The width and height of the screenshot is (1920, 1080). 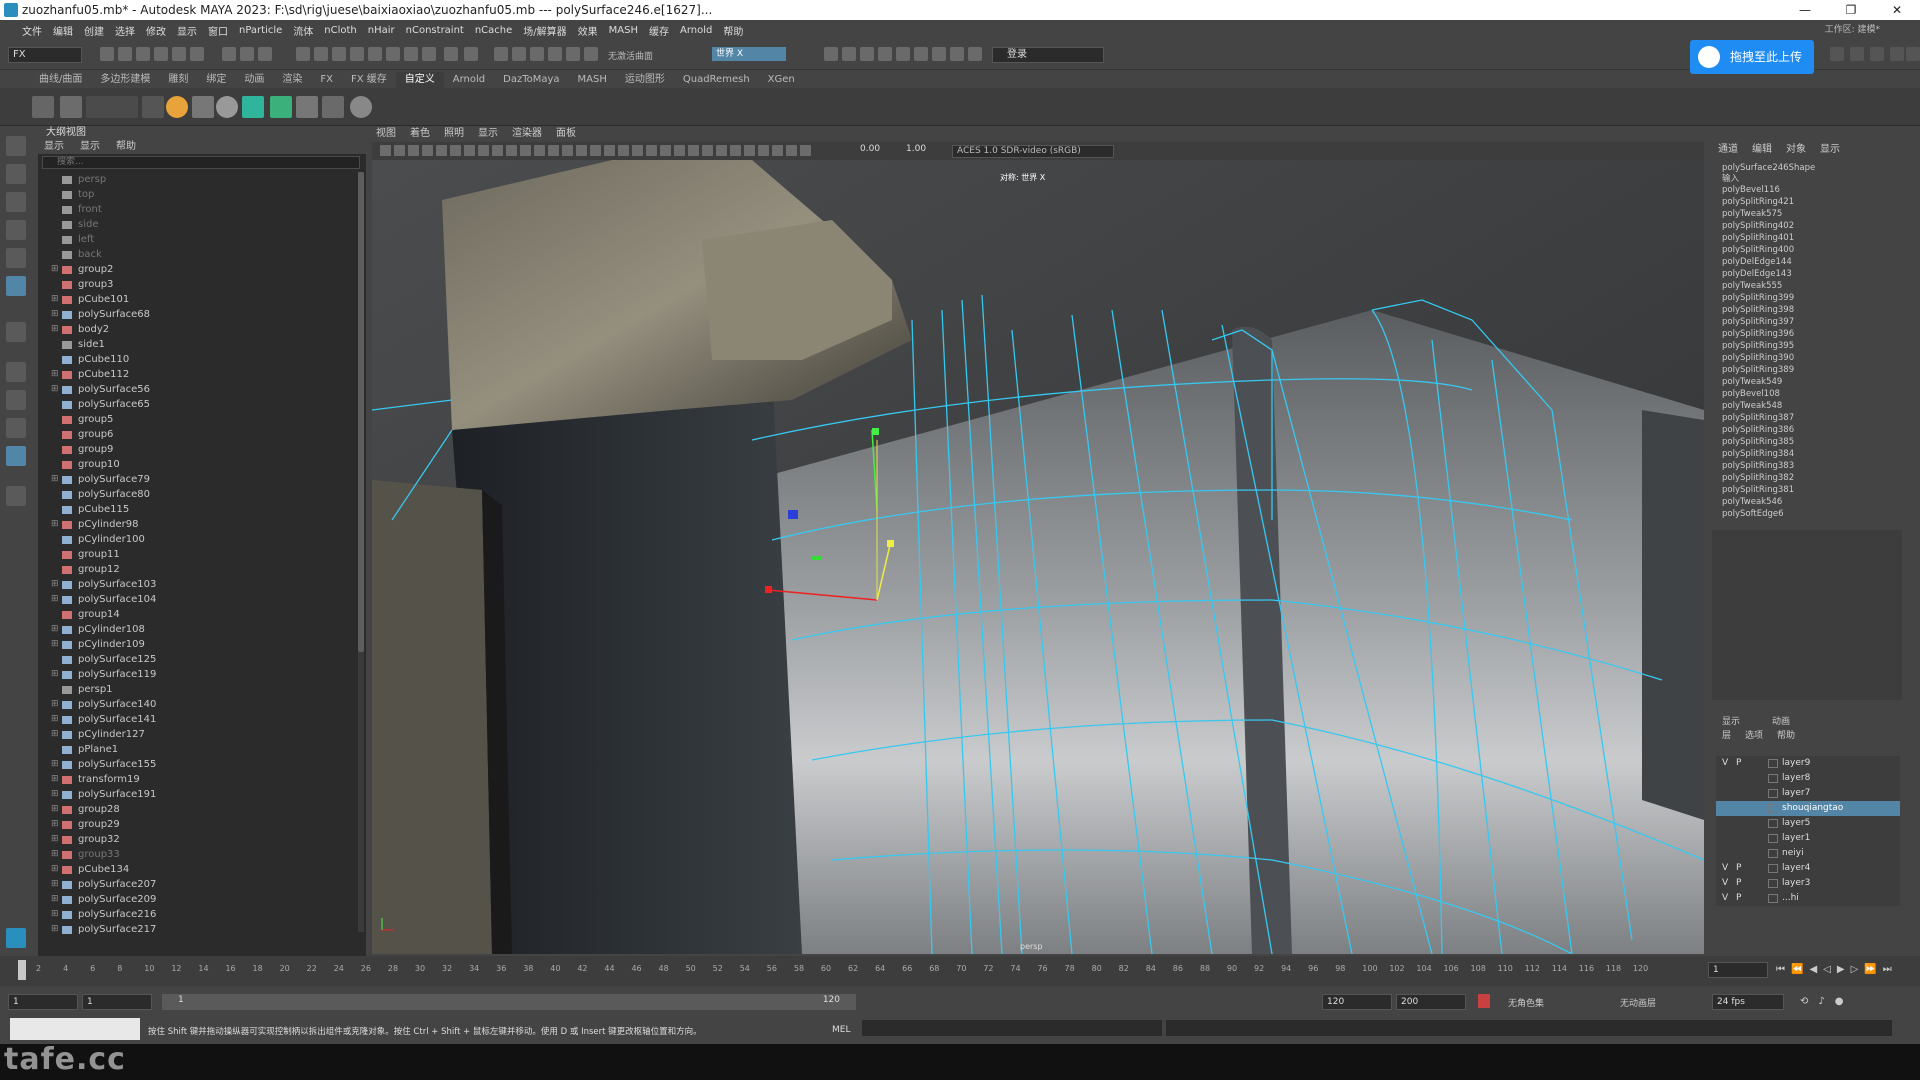 I want to click on outliner-item: ⊞ pCylinder127, so click(x=197, y=734).